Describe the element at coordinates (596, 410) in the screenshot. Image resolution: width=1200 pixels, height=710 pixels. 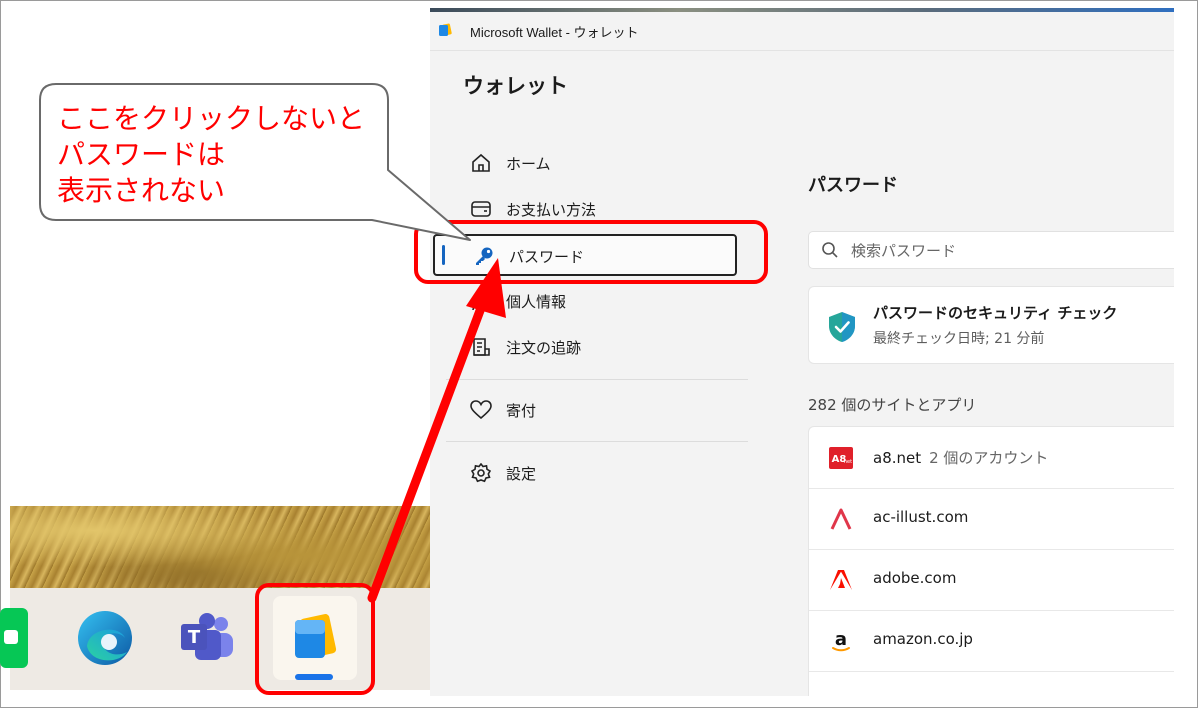
I see `nav-item-donations: 寄付` at that location.